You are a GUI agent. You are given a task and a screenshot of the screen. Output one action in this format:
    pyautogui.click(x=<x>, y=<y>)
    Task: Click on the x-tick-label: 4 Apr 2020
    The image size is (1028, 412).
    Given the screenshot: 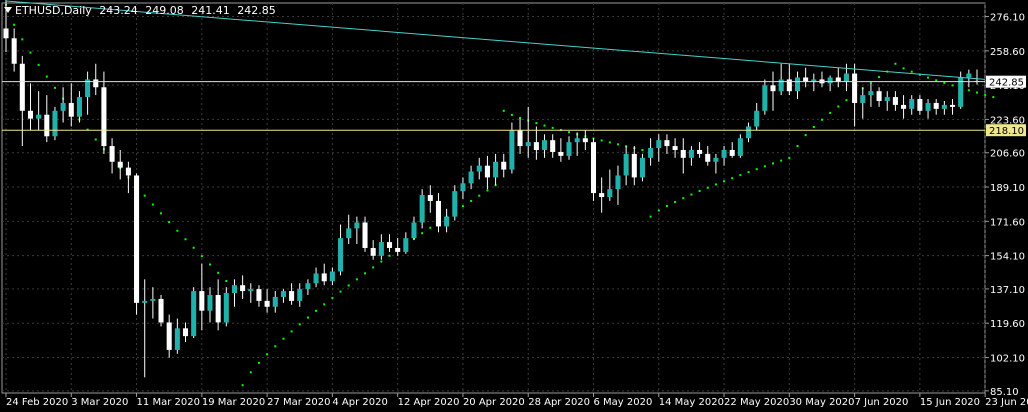 What is the action you would take?
    pyautogui.click(x=359, y=402)
    